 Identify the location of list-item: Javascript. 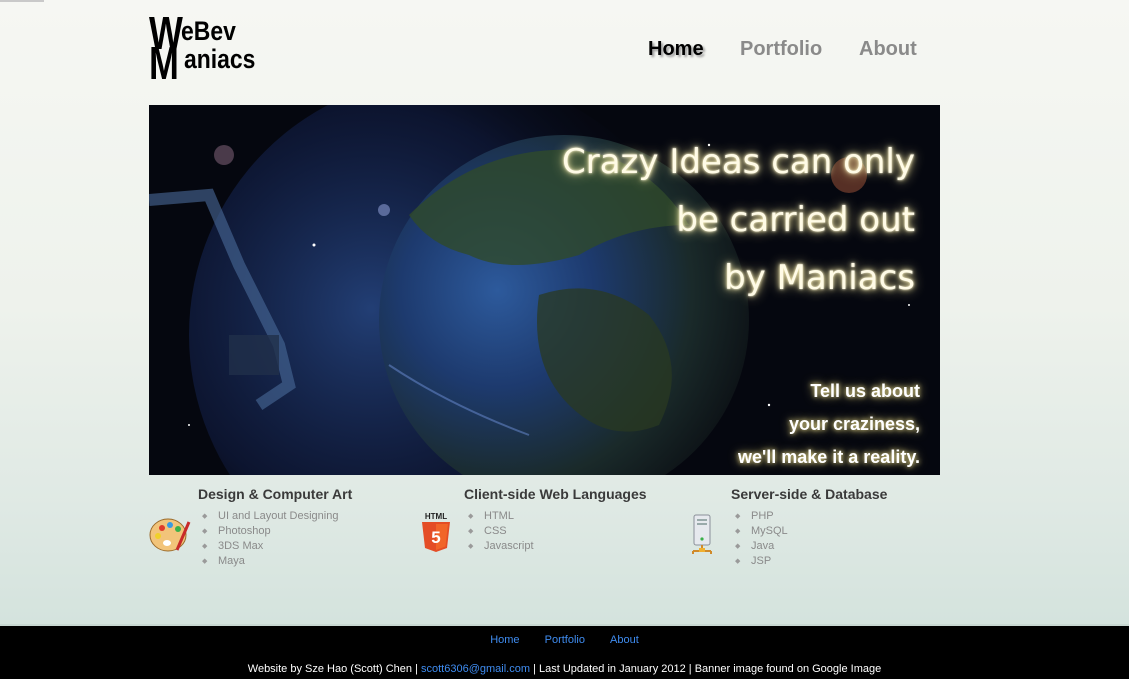
(555, 546).